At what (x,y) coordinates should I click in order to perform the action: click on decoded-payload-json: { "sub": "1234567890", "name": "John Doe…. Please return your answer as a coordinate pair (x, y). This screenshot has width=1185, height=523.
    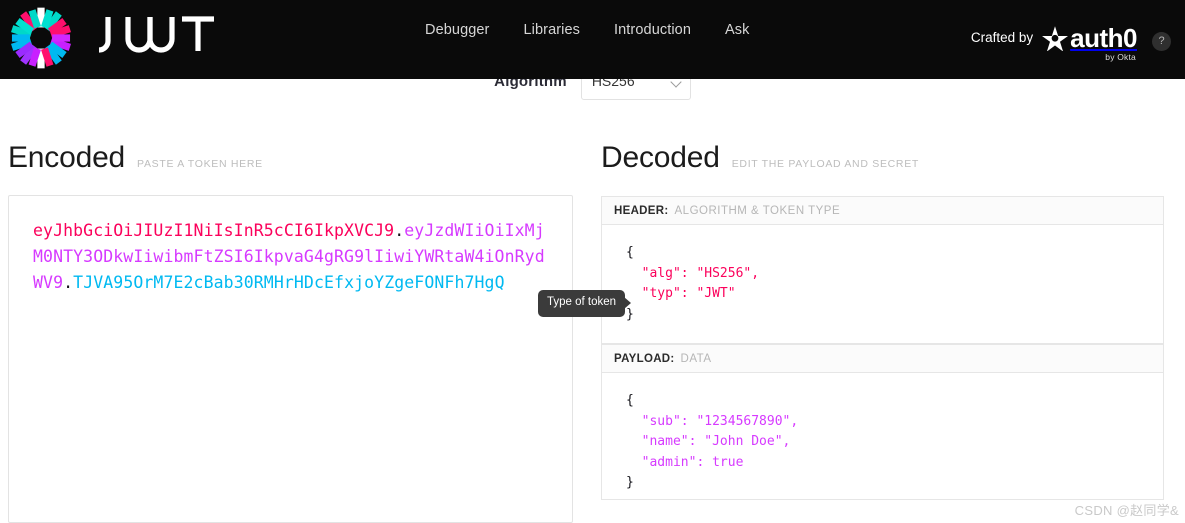
    Looking at the image, I should click on (894, 442).